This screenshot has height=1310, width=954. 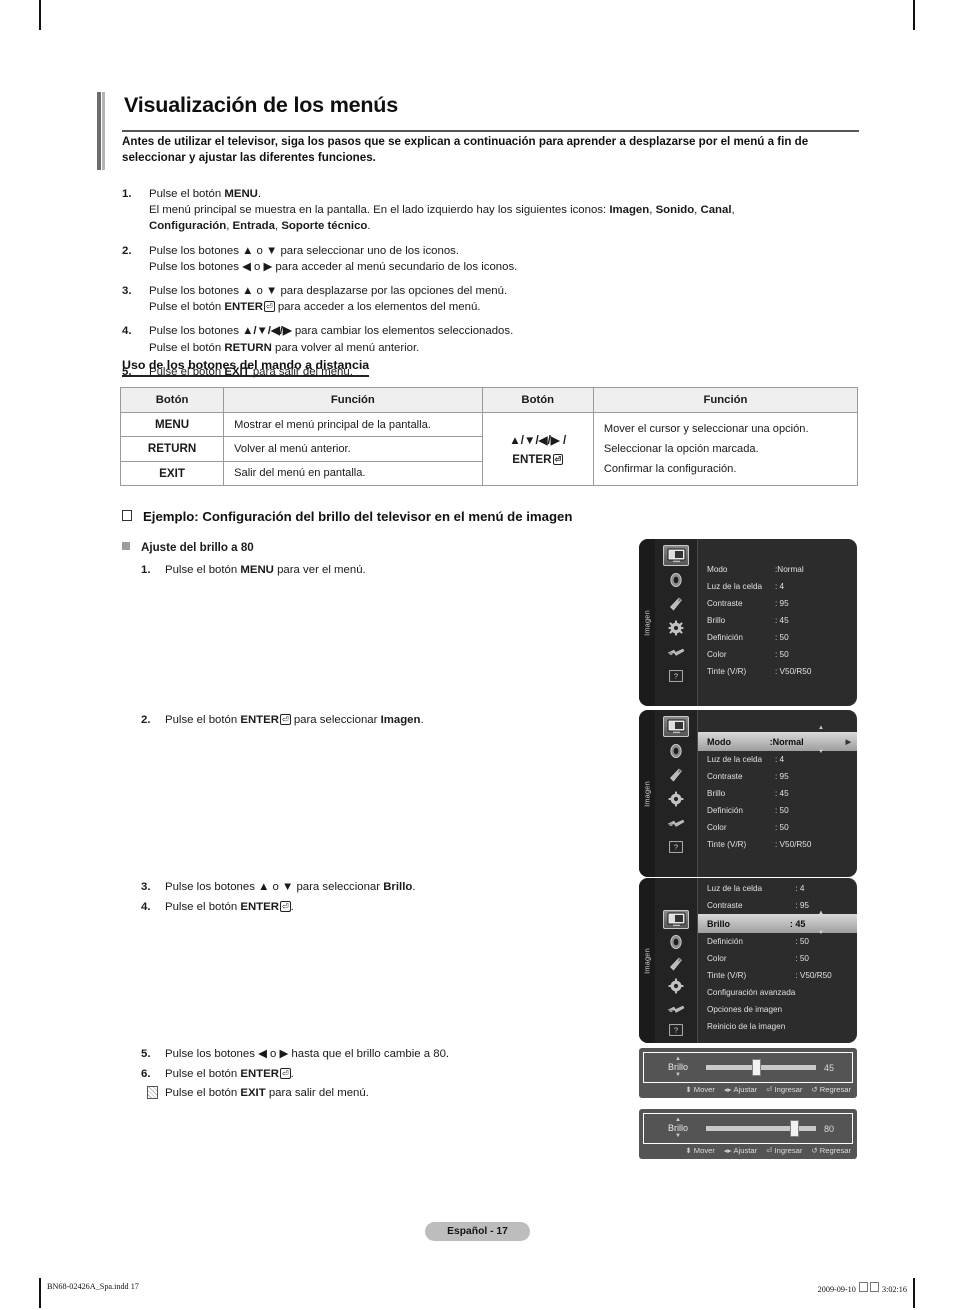 I want to click on step-number: 5., so click(x=146, y=1054).